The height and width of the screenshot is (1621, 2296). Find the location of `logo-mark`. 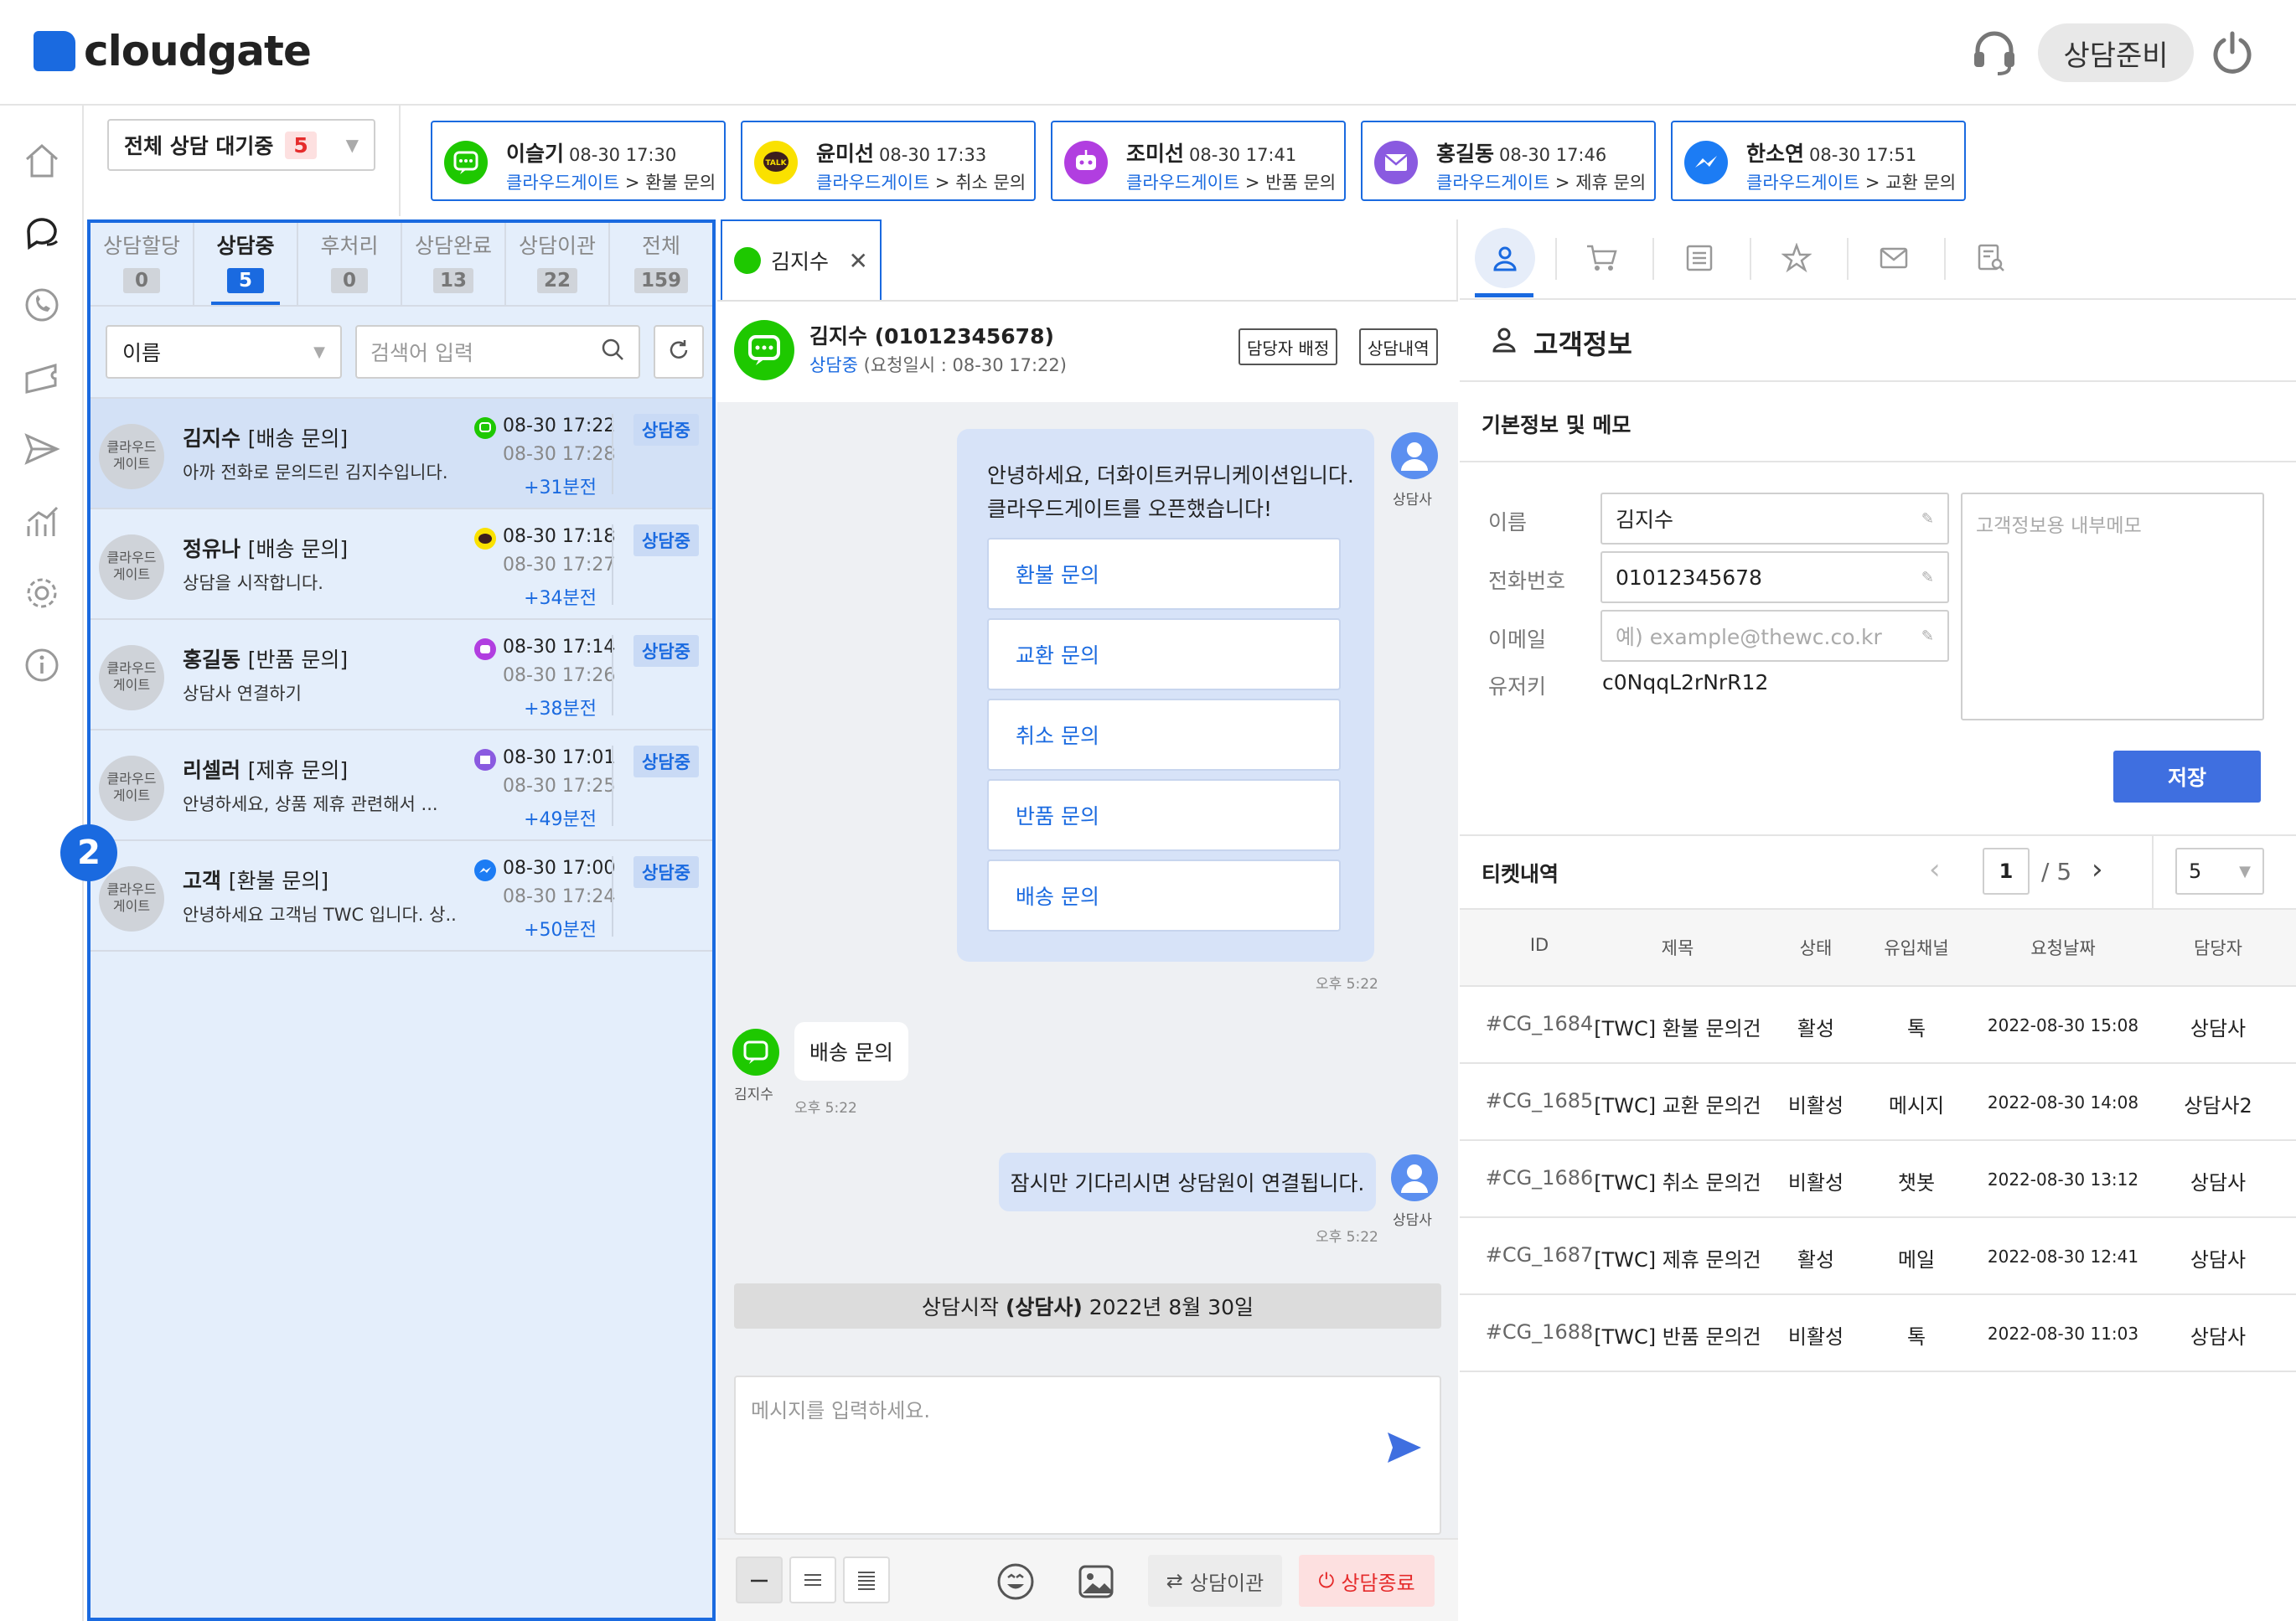

logo-mark is located at coordinates (55, 51).